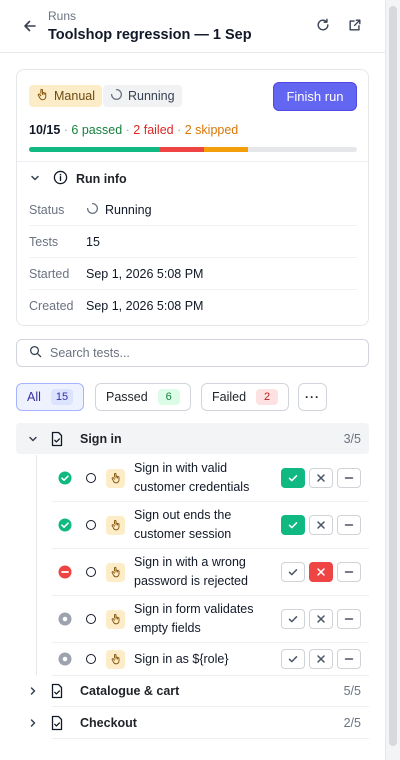 The height and width of the screenshot is (760, 400). I want to click on search-icon, so click(35, 353).